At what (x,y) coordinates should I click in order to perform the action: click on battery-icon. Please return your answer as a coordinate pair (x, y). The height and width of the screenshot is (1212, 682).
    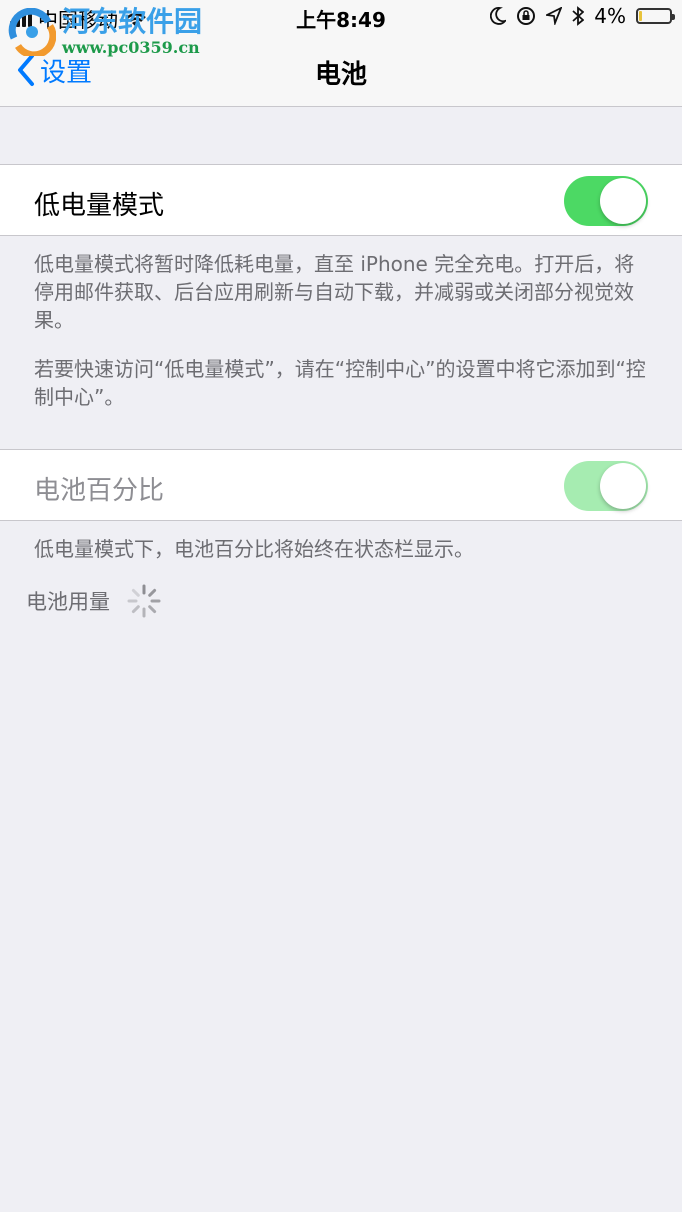
    Looking at the image, I should click on (655, 16).